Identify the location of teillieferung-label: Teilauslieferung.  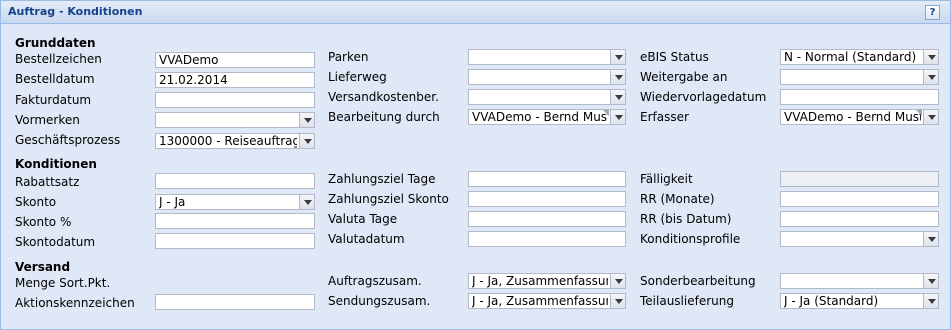
(687, 301).